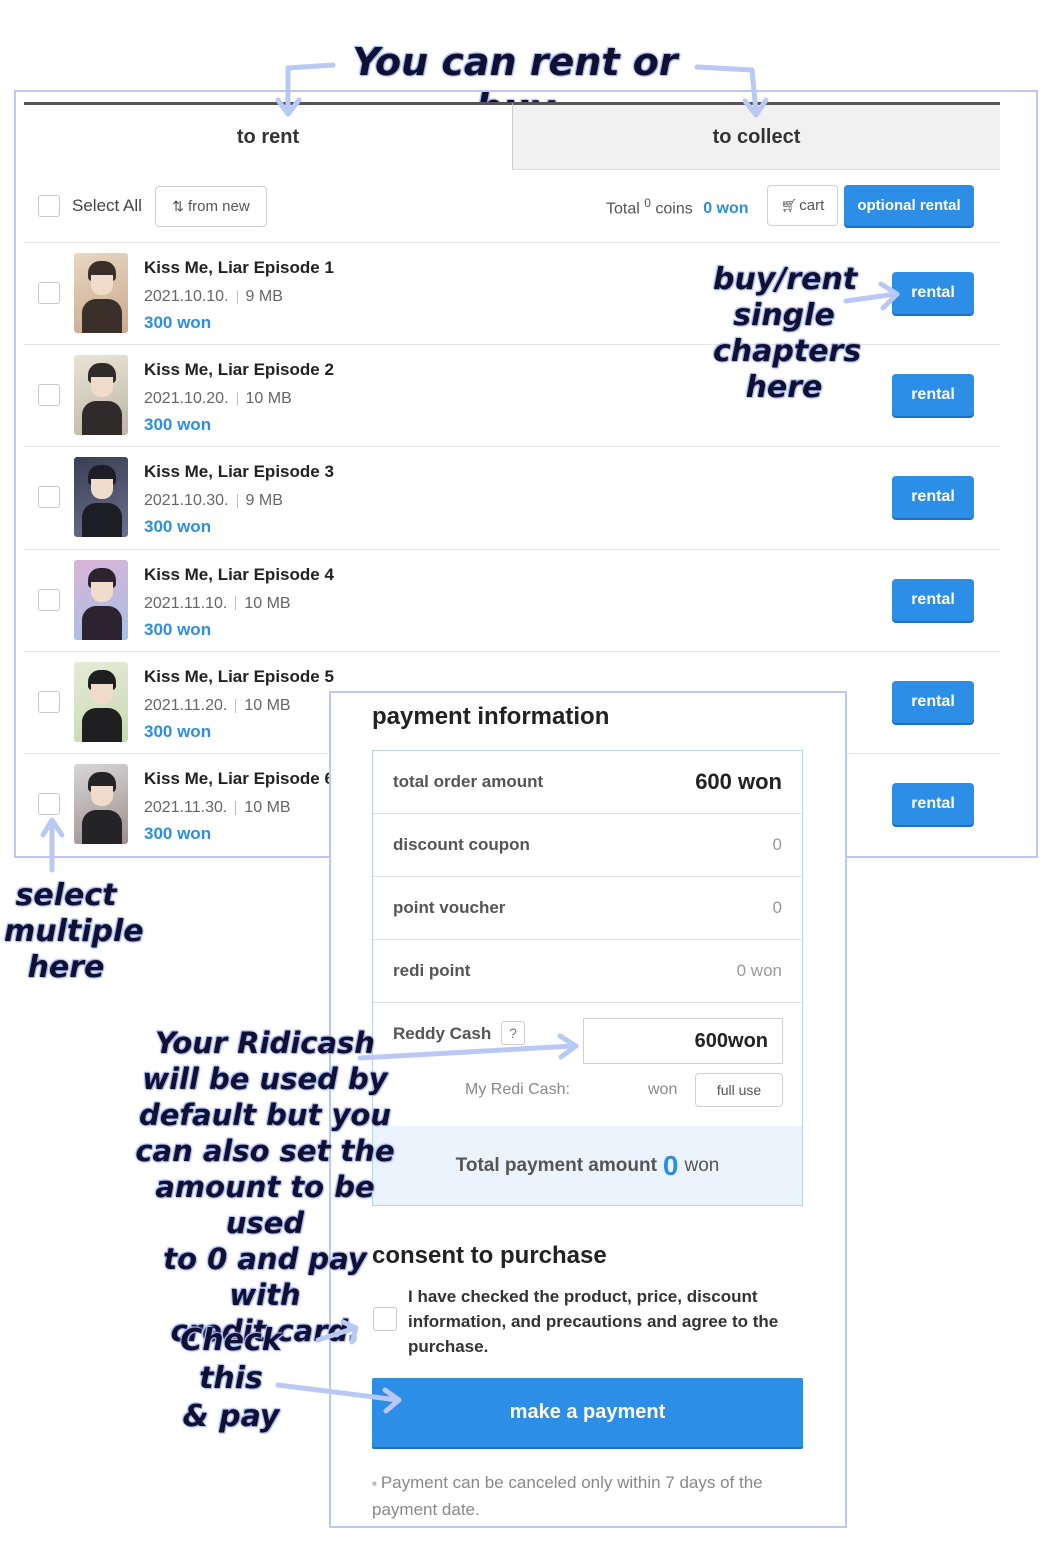 This screenshot has width=1054, height=1559. What do you see at coordinates (336, 1334) in the screenshot?
I see `arrow-to-consent-checkbox` at bounding box center [336, 1334].